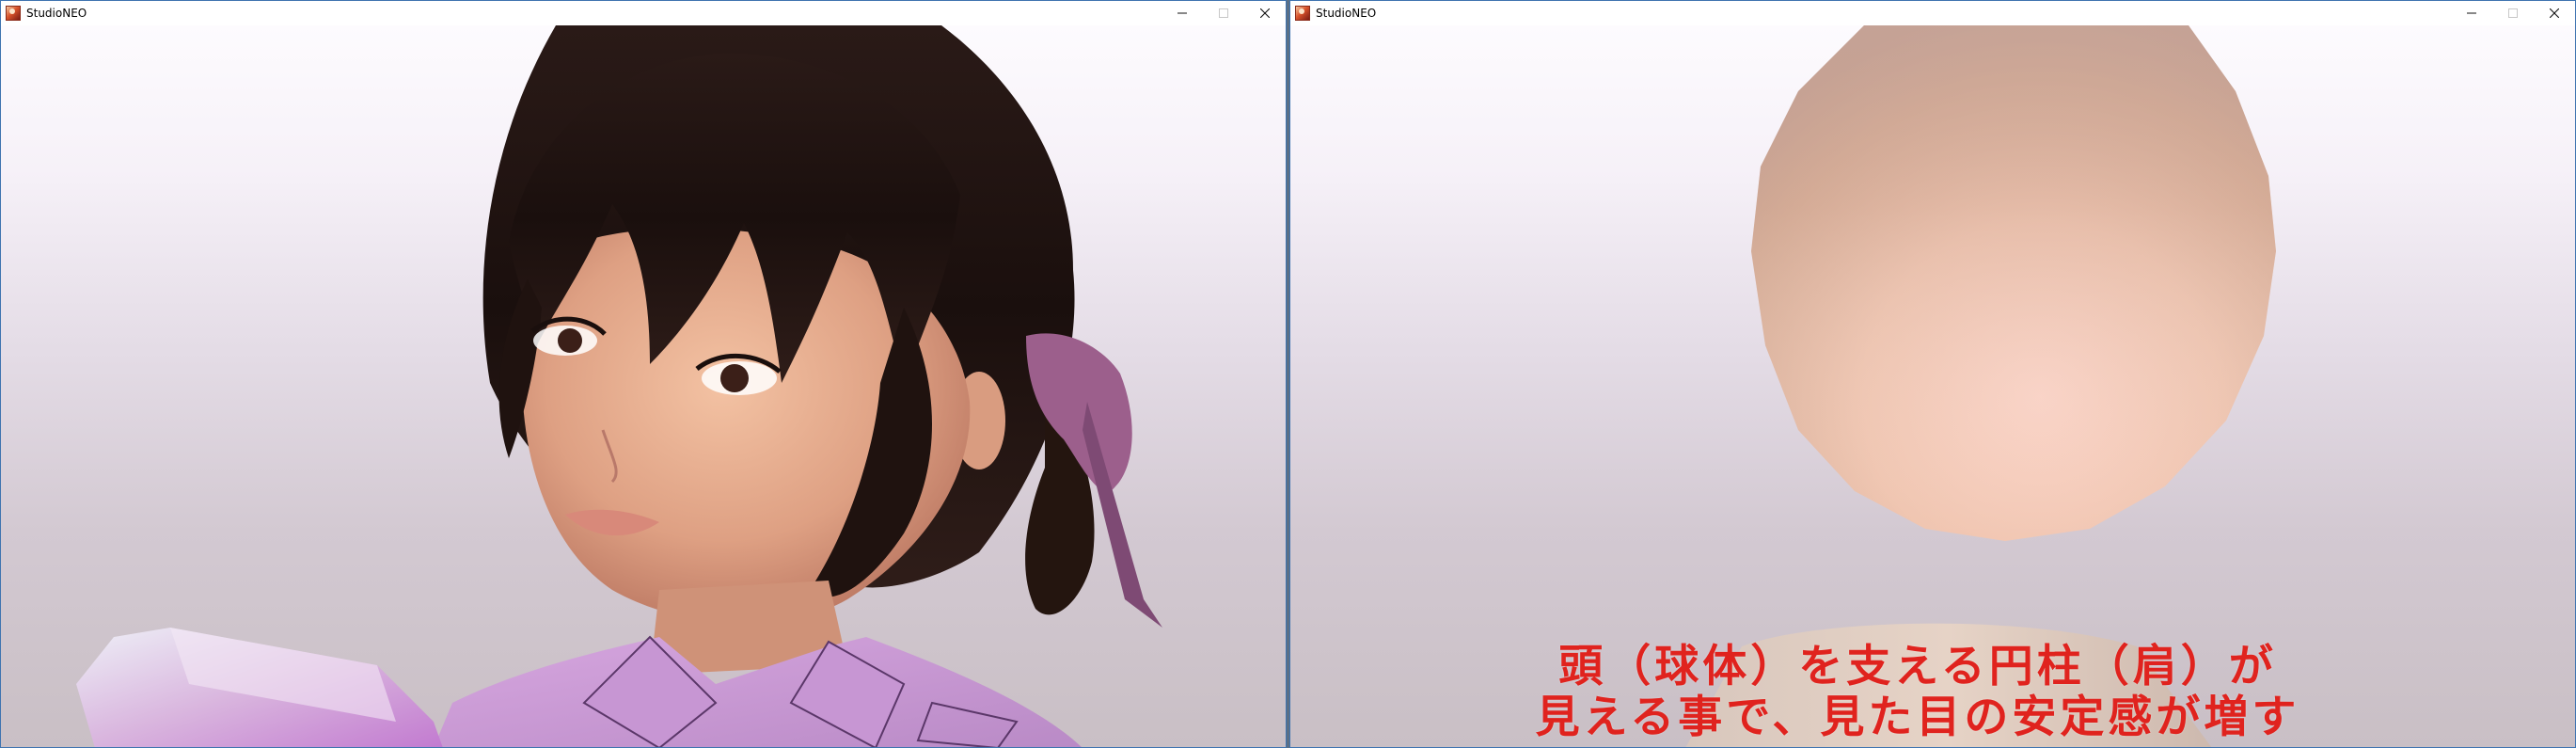 This screenshot has width=2576, height=748. What do you see at coordinates (1917, 717) in the screenshot?
I see `caption-line-2: 見える事で、見た目の安定感が増す` at bounding box center [1917, 717].